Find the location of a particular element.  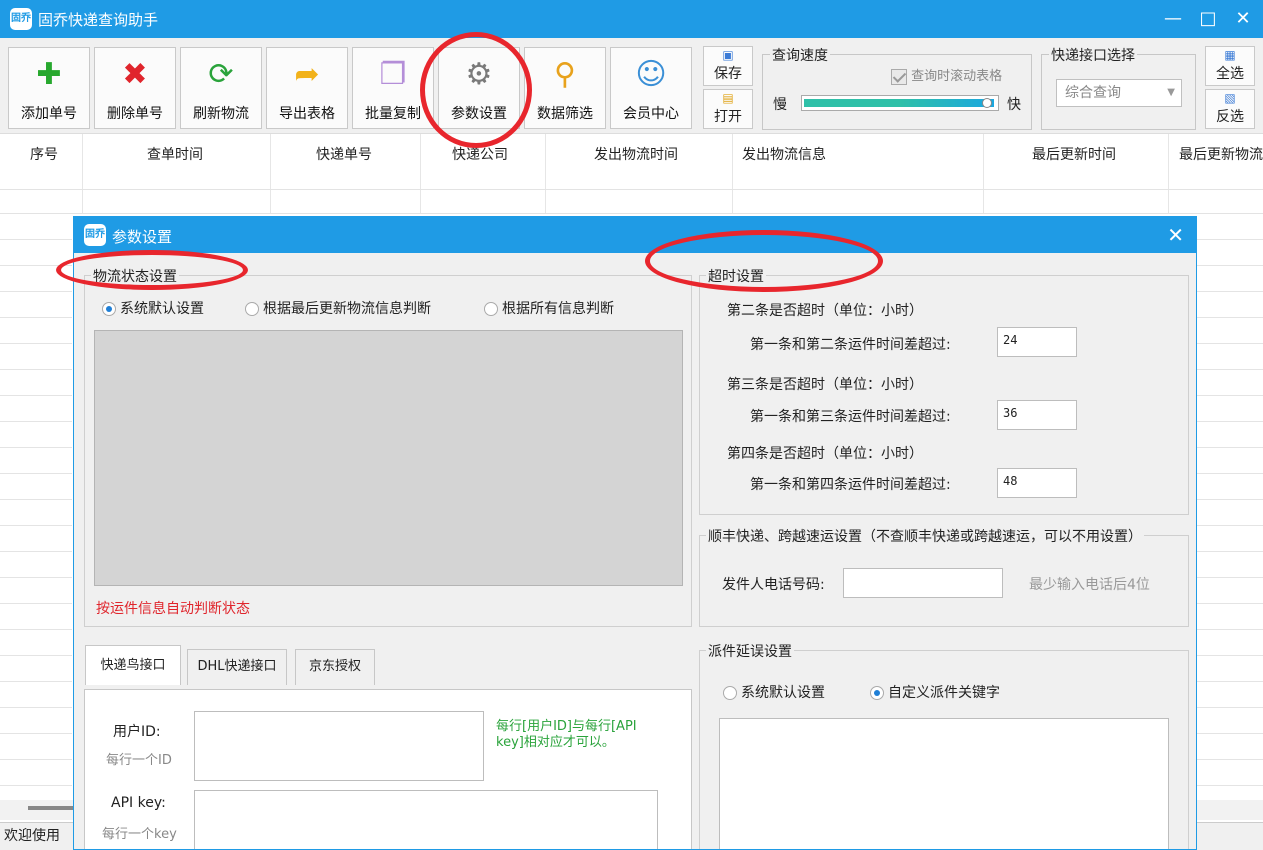

add-number-label: 添加单号 is located at coordinates (49, 114).